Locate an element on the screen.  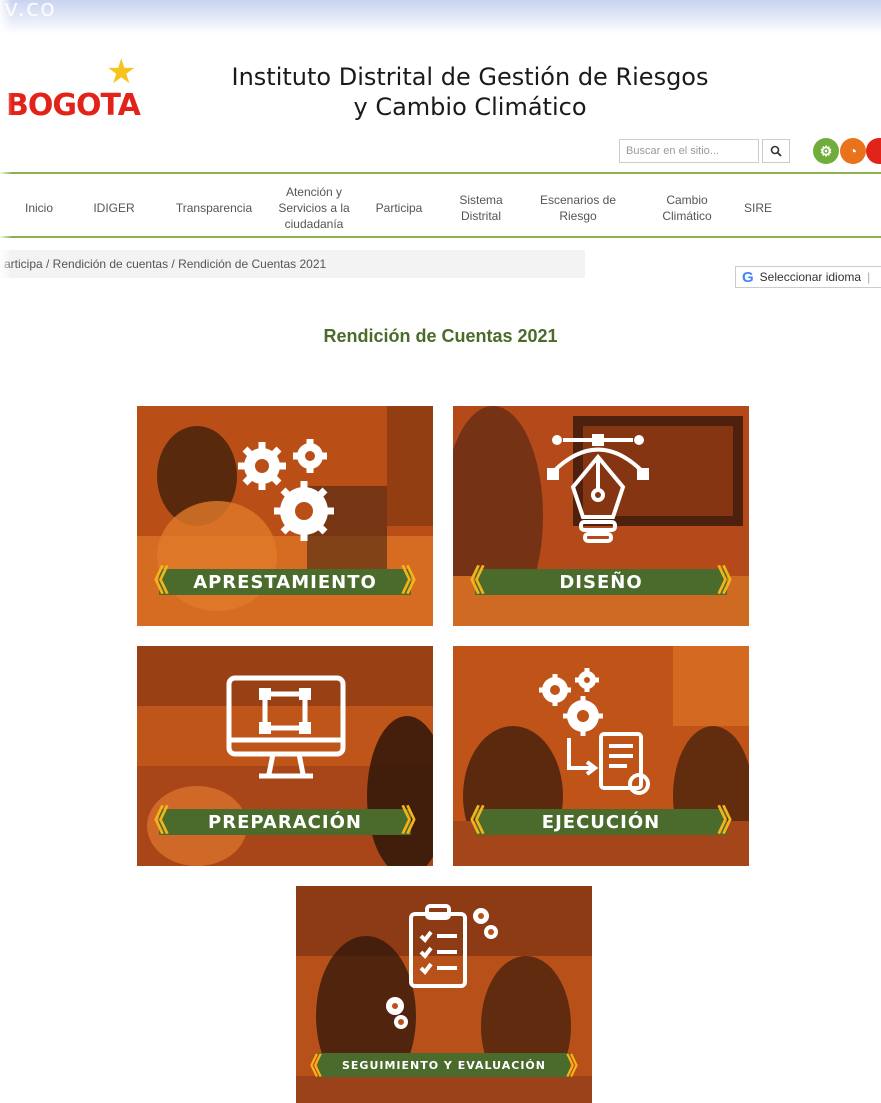
browser-top-bar: v.co is located at coordinates (440, 17).